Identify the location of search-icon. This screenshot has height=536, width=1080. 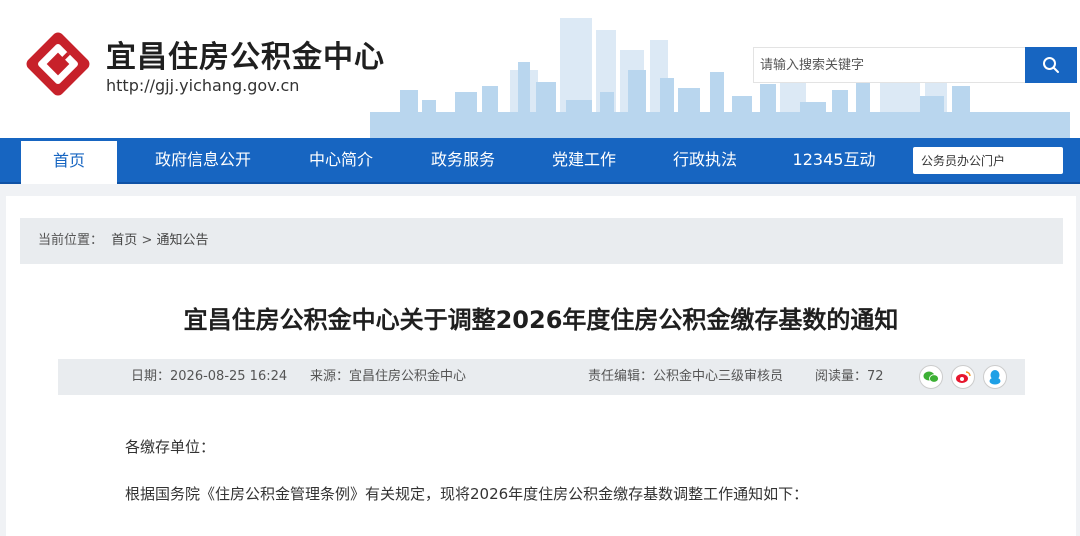
(1051, 65).